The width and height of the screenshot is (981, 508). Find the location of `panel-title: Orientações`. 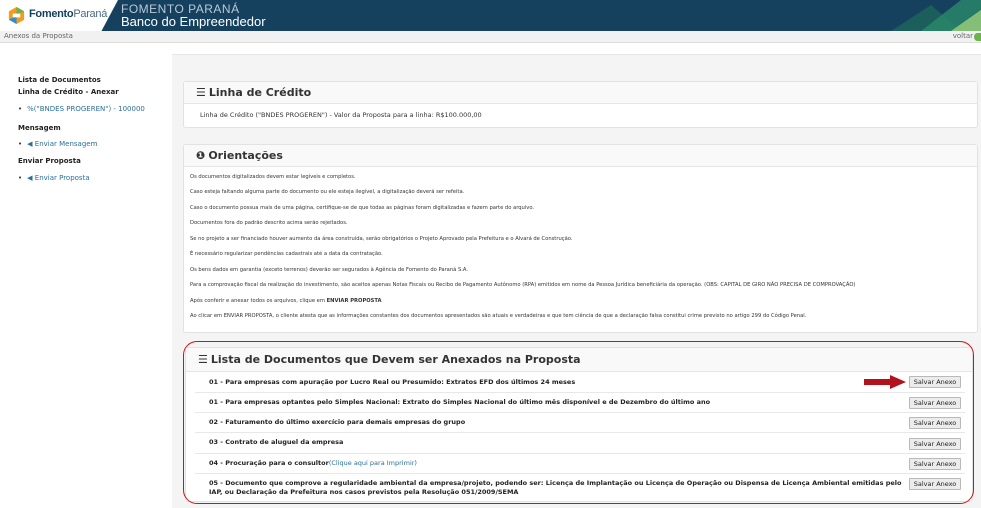

panel-title: Orientações is located at coordinates (245, 155).